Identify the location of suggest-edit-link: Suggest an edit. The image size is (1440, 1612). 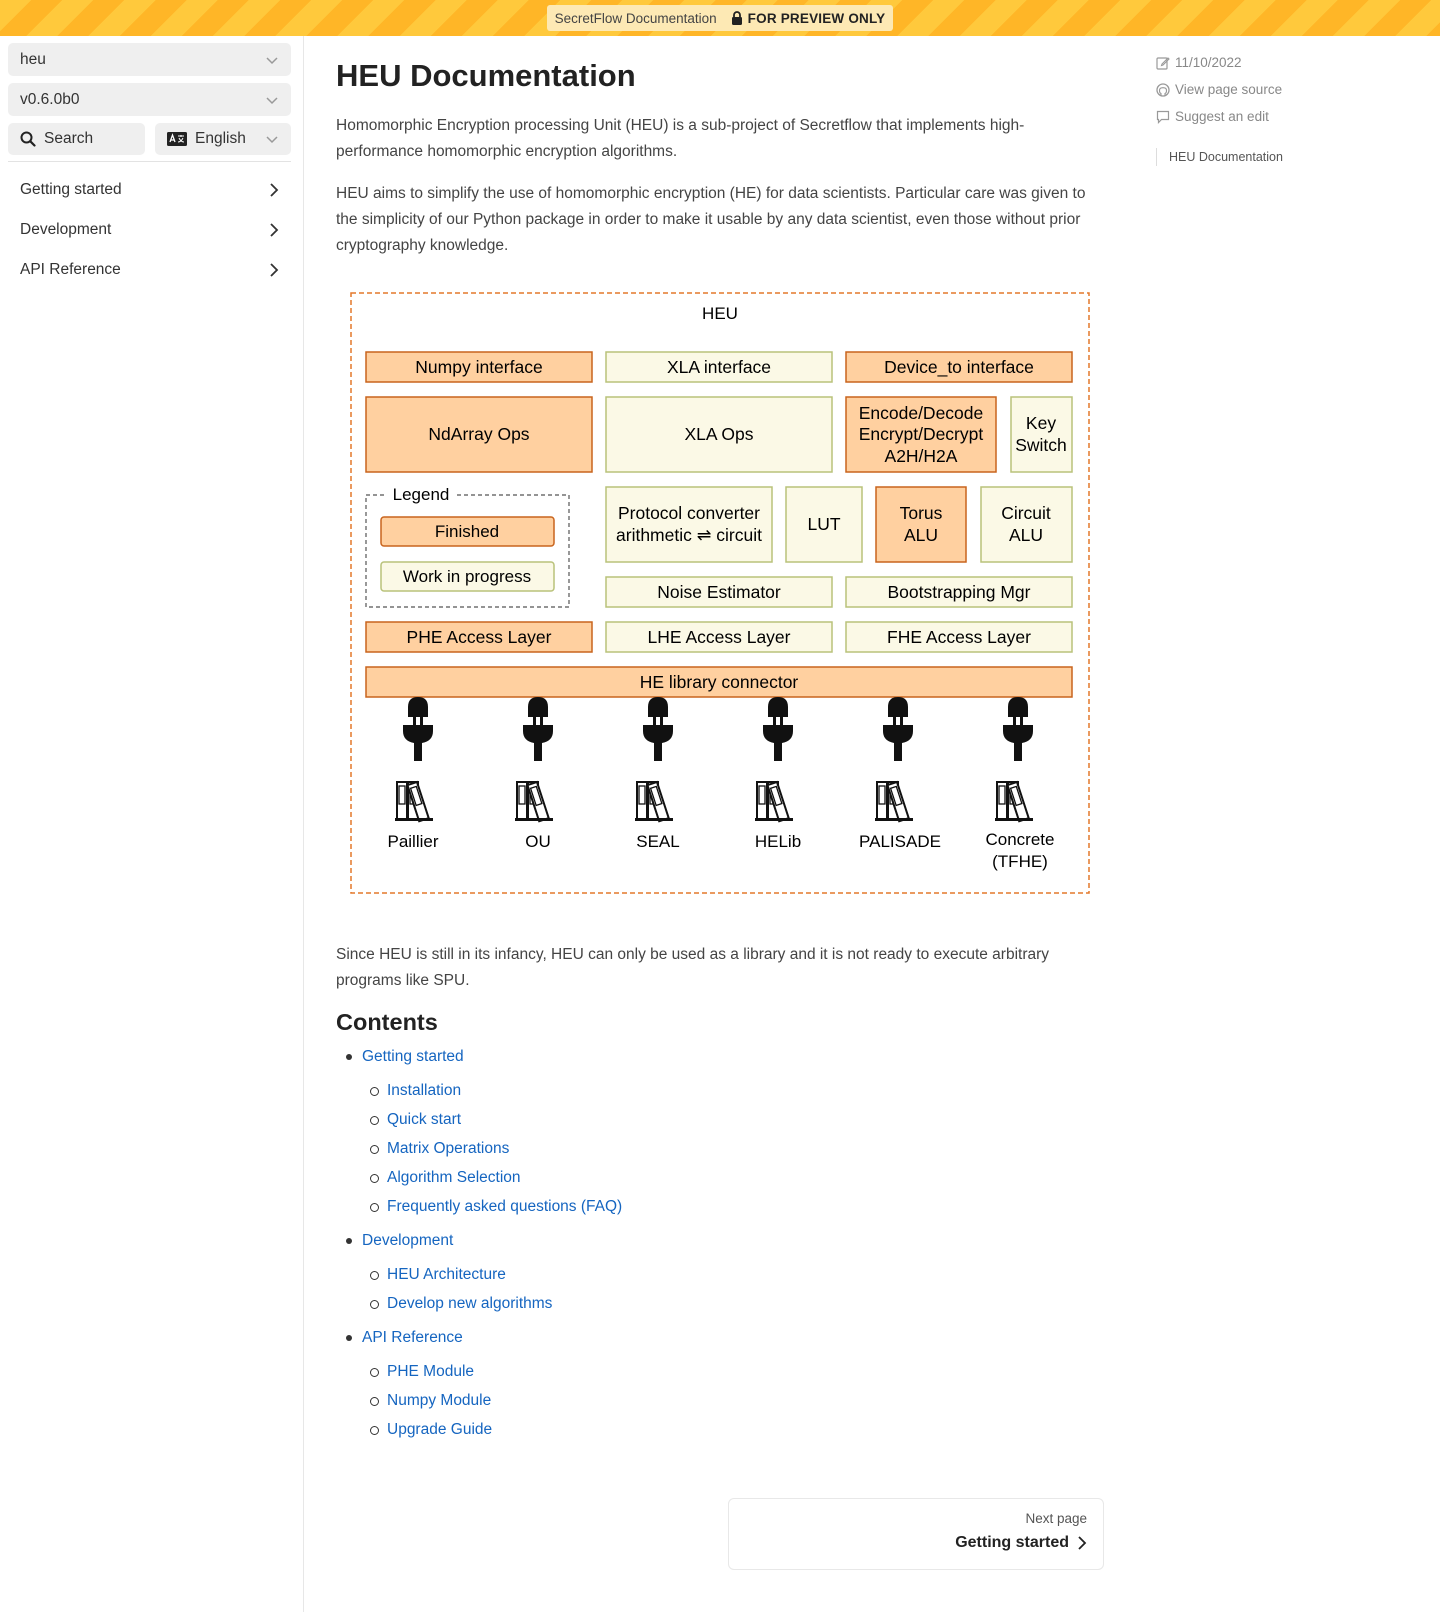
(1291, 116).